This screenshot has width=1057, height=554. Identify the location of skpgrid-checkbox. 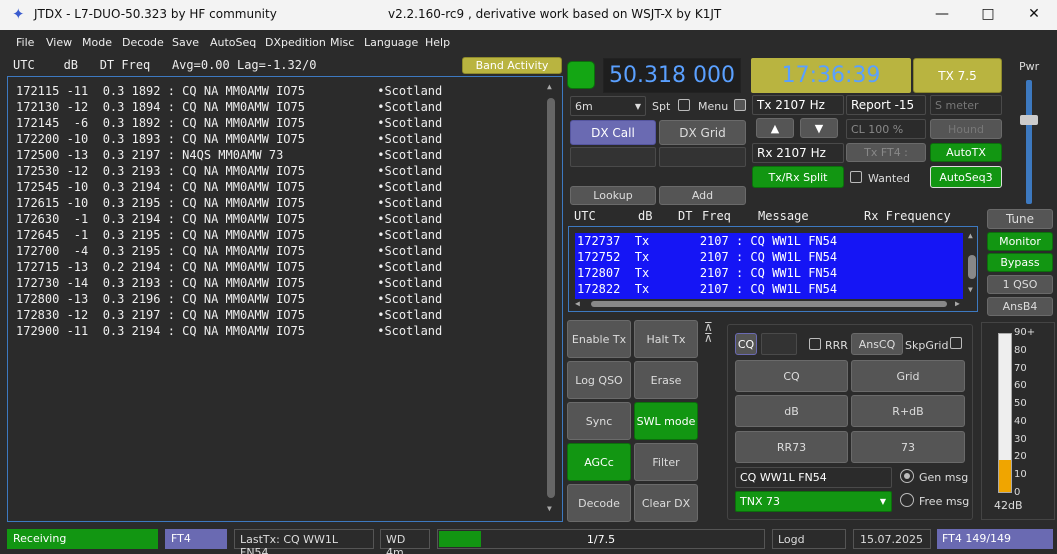
(956, 343).